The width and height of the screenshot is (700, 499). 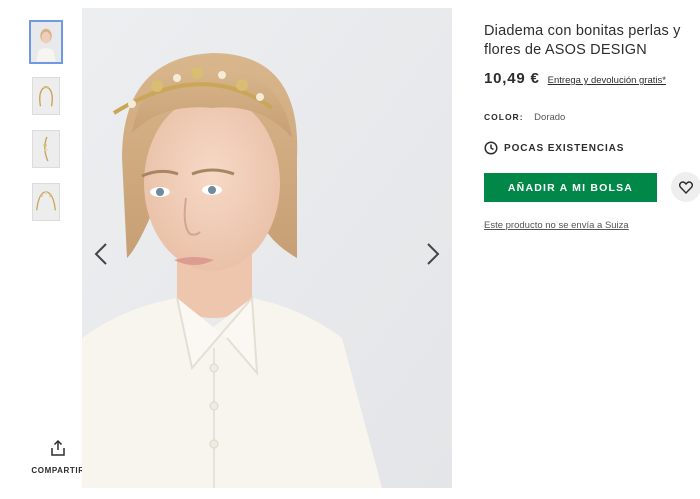 I want to click on heart-icon, so click(x=686, y=187).